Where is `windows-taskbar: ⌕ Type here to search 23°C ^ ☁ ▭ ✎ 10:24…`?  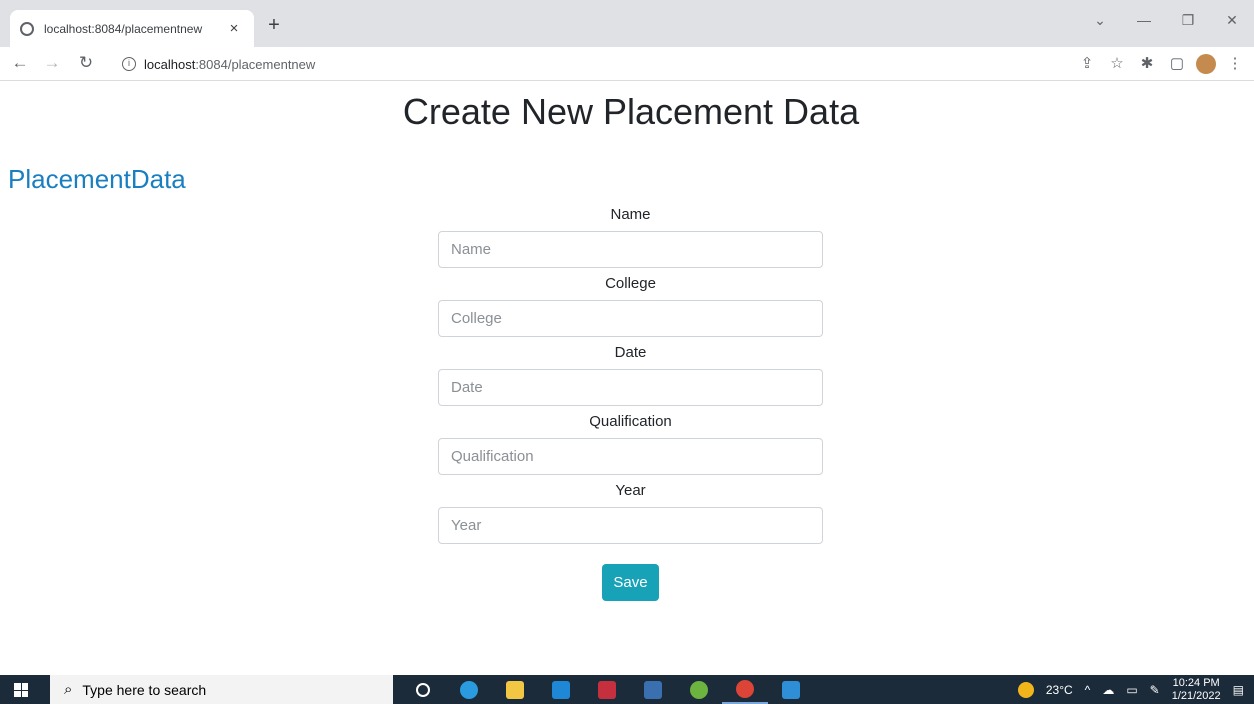
windows-taskbar: ⌕ Type here to search 23°C ^ ☁ ▭ ✎ 10:24… is located at coordinates (627, 689).